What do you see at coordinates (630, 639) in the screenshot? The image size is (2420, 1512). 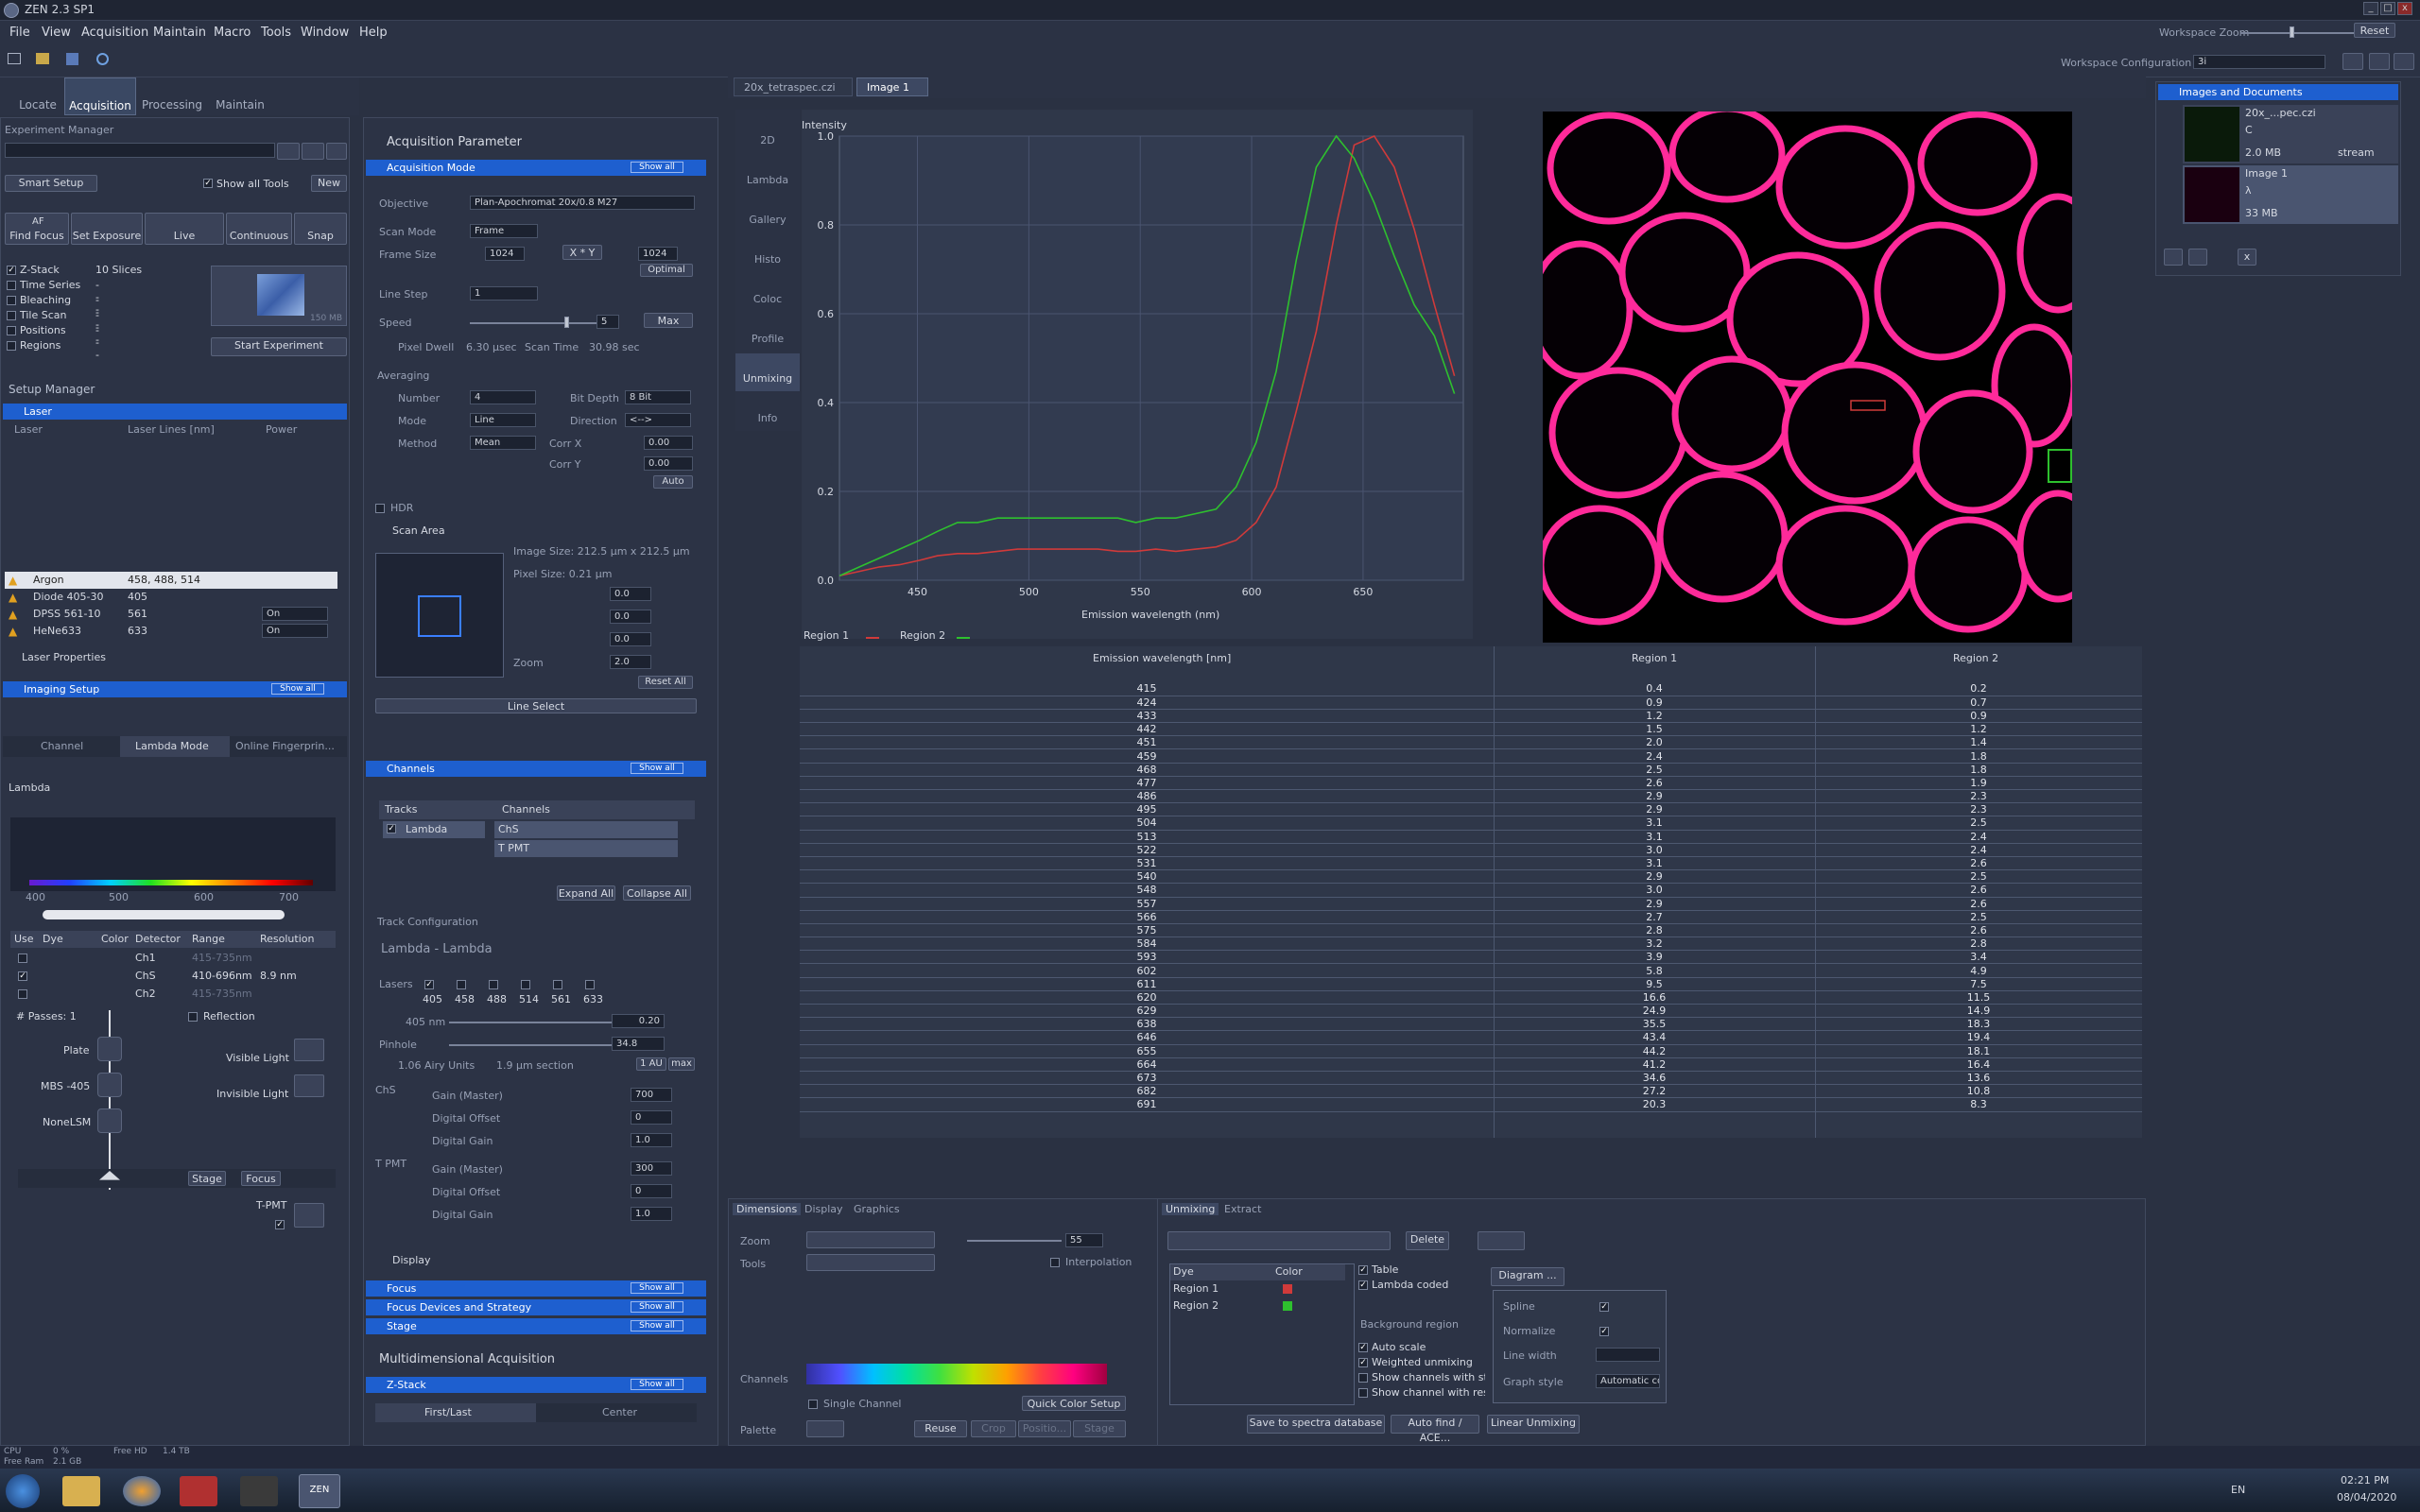 I see `scan-rotation-field: 0.0` at bounding box center [630, 639].